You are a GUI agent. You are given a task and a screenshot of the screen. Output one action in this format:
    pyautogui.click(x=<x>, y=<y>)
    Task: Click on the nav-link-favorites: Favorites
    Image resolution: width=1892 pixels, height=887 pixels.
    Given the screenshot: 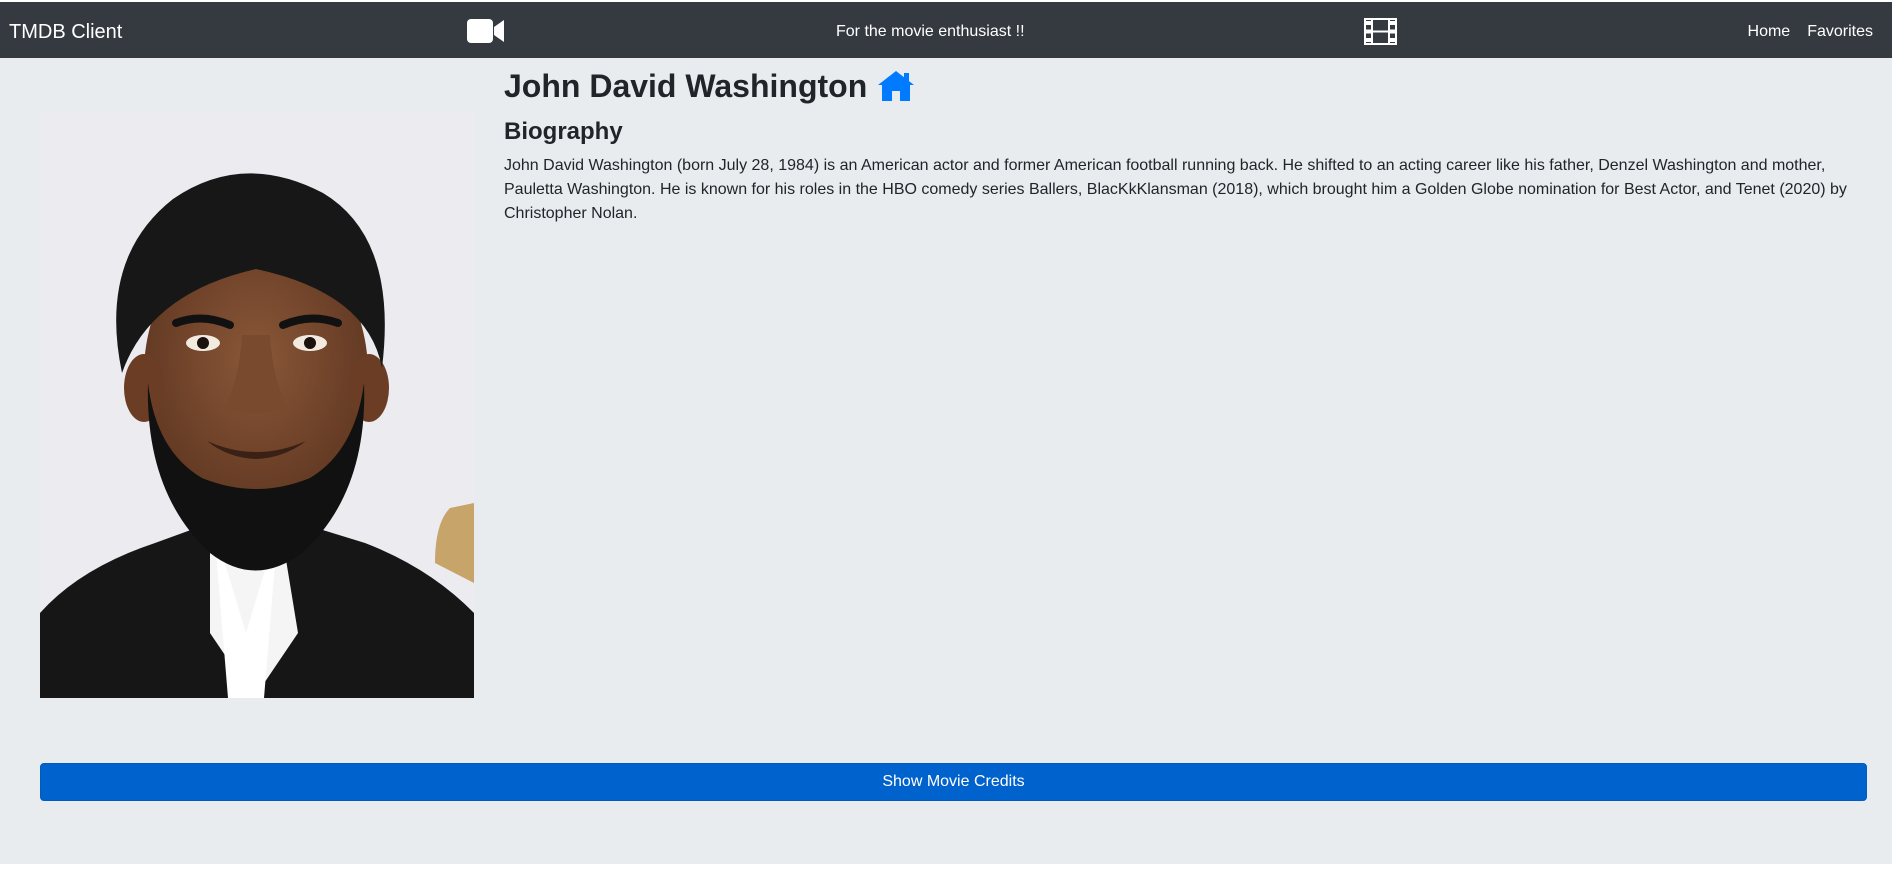 What is the action you would take?
    pyautogui.click(x=1840, y=32)
    